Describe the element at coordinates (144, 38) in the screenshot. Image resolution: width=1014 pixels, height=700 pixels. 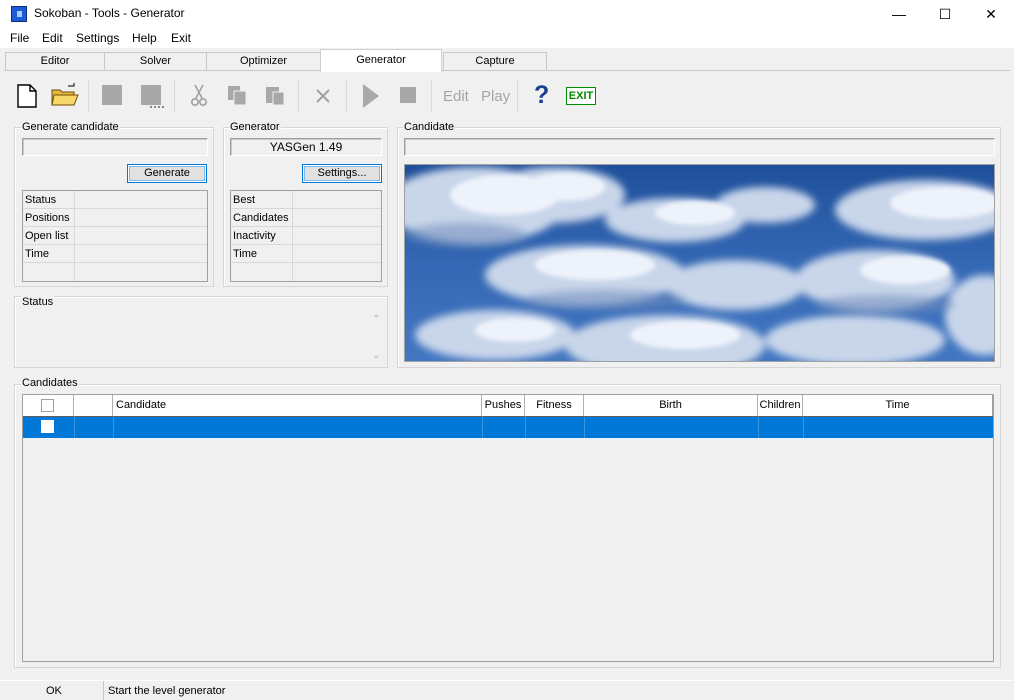
I see `menu-help: Help` at that location.